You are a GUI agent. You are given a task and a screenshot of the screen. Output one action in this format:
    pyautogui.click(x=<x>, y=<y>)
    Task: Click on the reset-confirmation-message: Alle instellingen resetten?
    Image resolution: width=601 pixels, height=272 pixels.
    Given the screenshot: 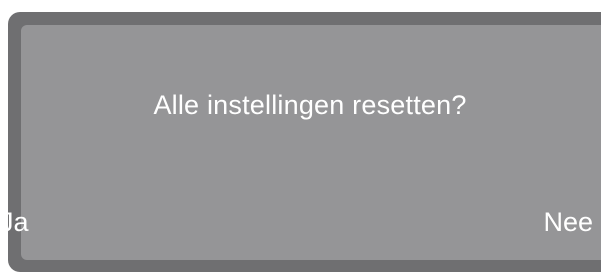 What is the action you would take?
    pyautogui.click(x=310, y=105)
    